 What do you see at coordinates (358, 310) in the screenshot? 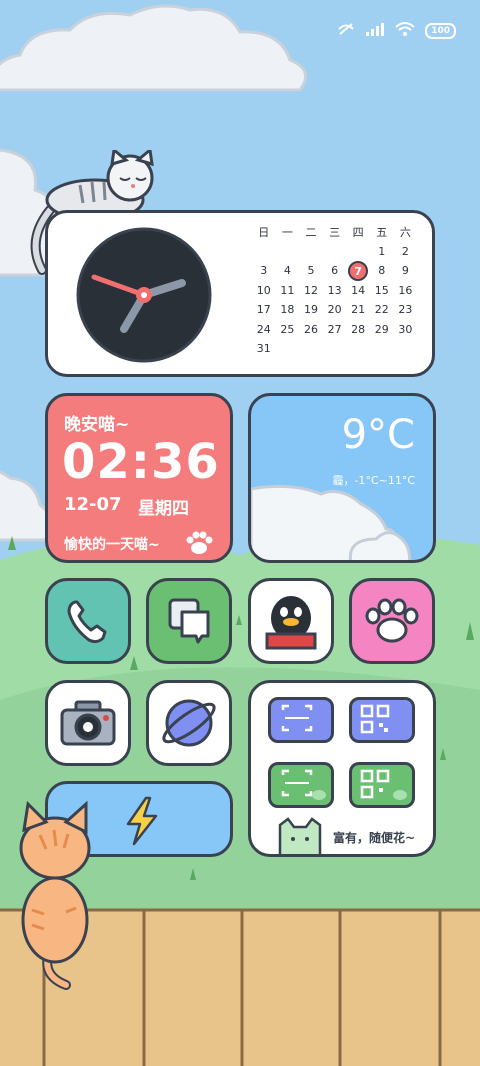
I see `calendar-day-cell: 21` at bounding box center [358, 310].